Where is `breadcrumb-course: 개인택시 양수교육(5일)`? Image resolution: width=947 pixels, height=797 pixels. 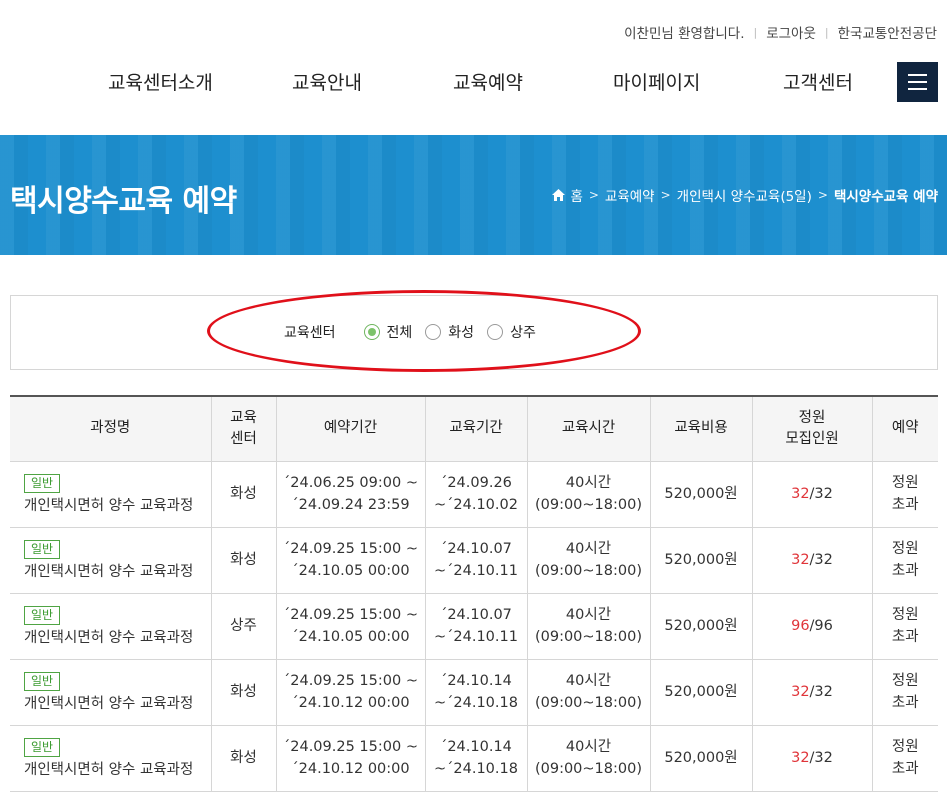
breadcrumb-course: 개인택시 양수교육(5일) is located at coordinates (744, 195).